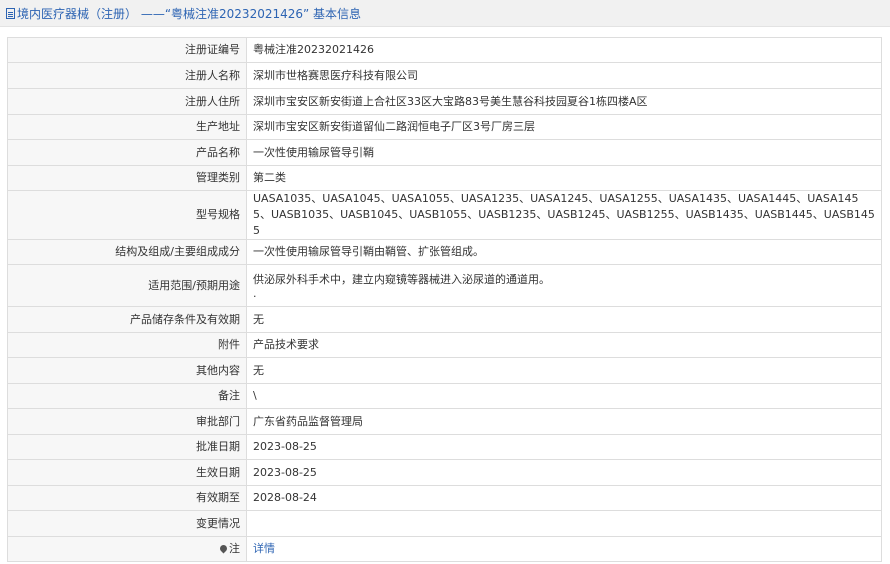  What do you see at coordinates (445, 13) in the screenshot?
I see `page-header: 境内医疗器械（注册） ——“粤械注准20232021426” 基本信息` at bounding box center [445, 13].